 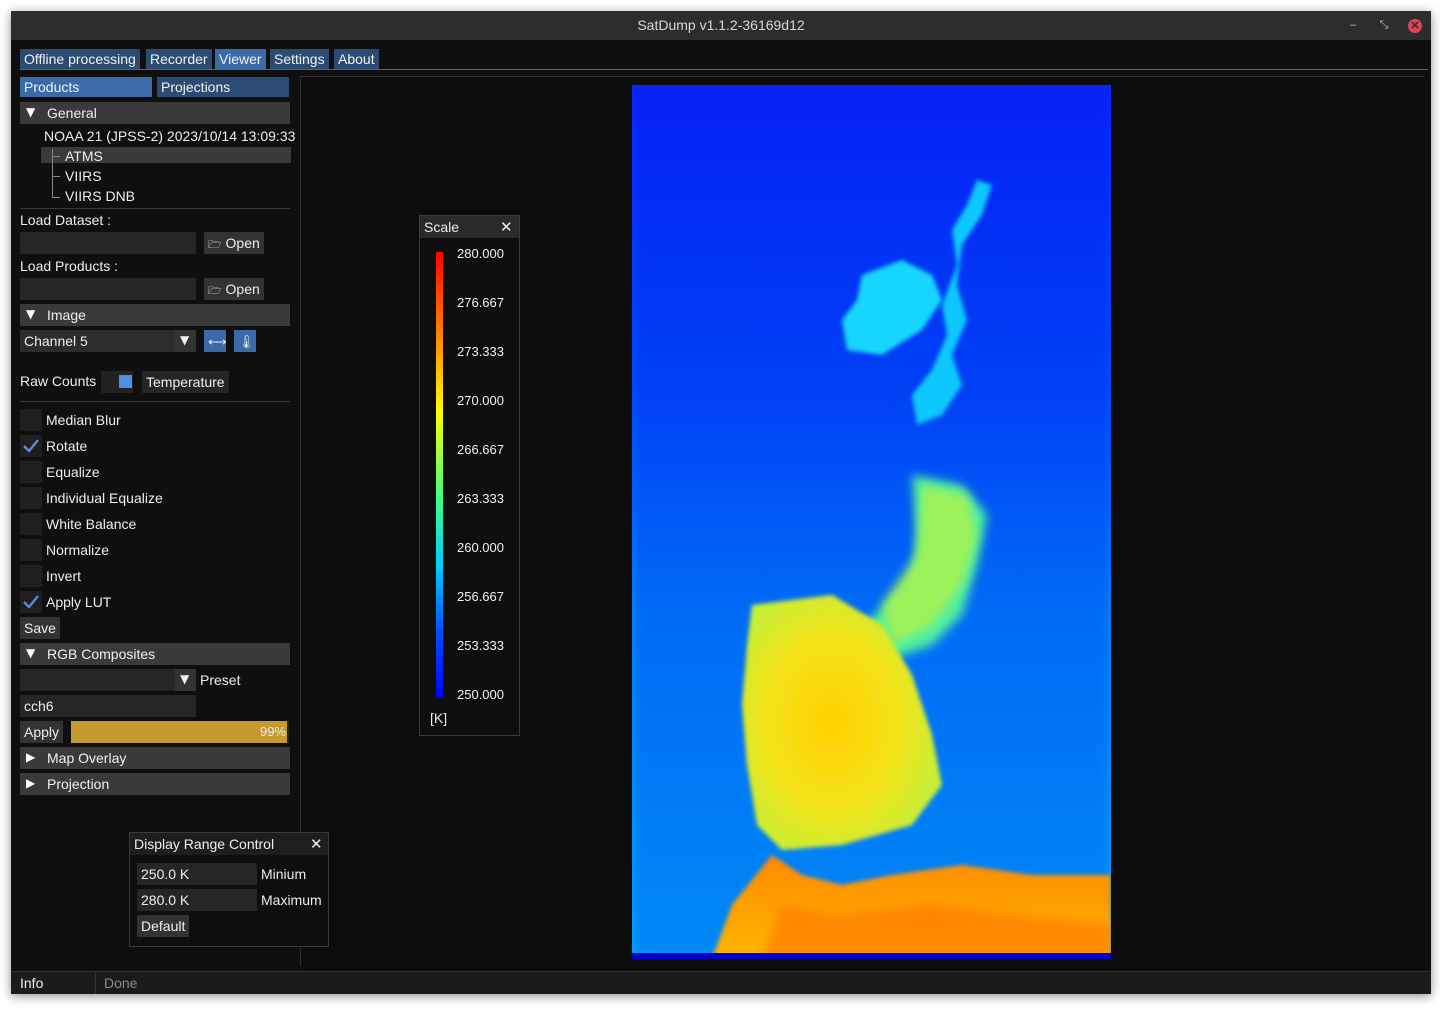 I want to click on scale-tick: 253.333, so click(x=480, y=645).